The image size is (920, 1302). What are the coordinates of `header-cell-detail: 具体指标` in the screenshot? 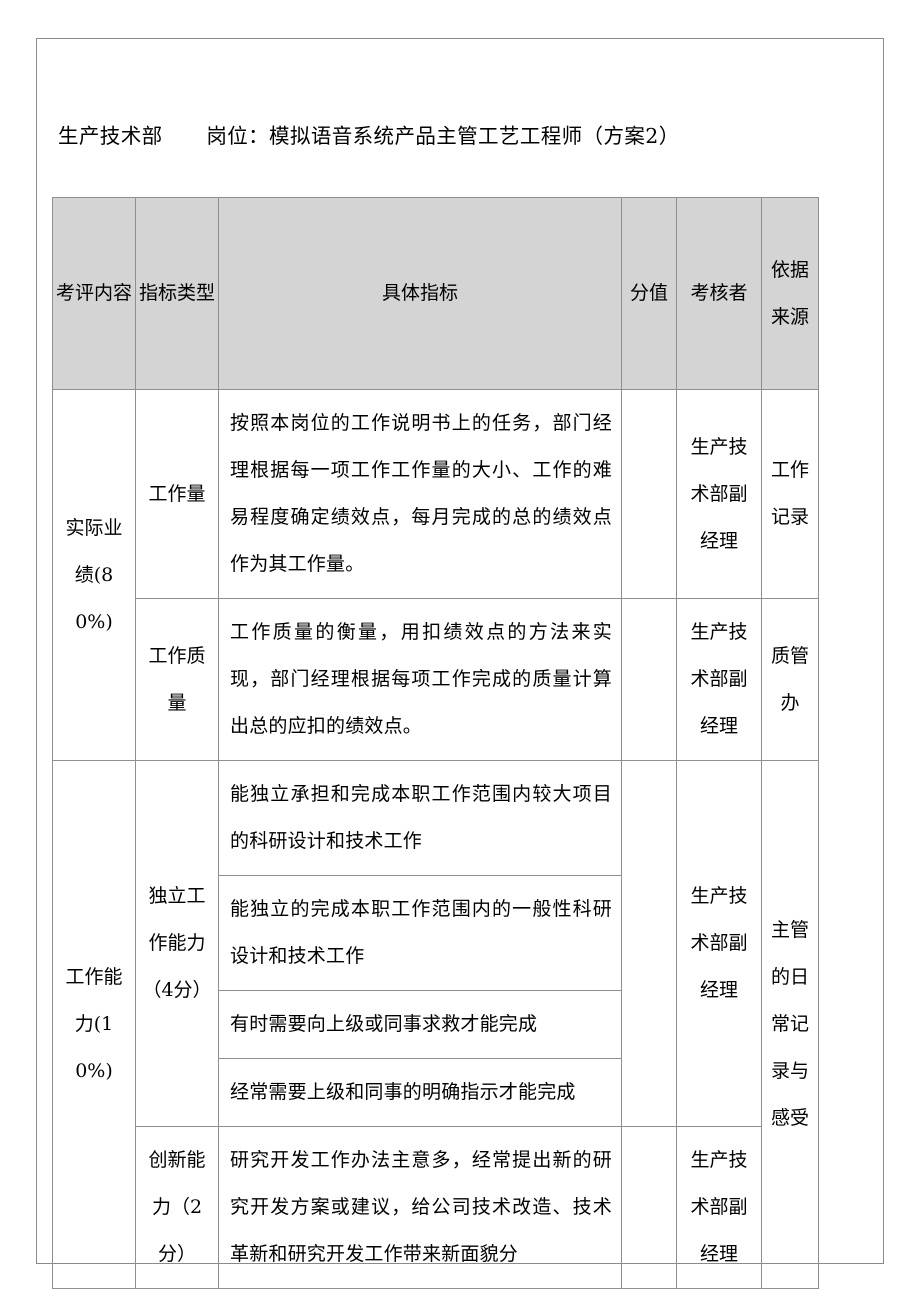 It's located at (420, 293).